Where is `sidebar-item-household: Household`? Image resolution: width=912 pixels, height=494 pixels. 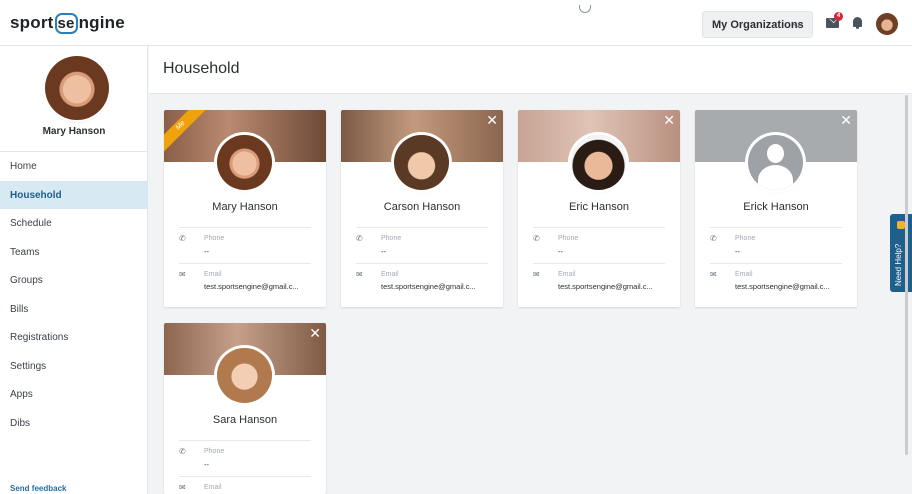 sidebar-item-household: Household is located at coordinates (74, 194).